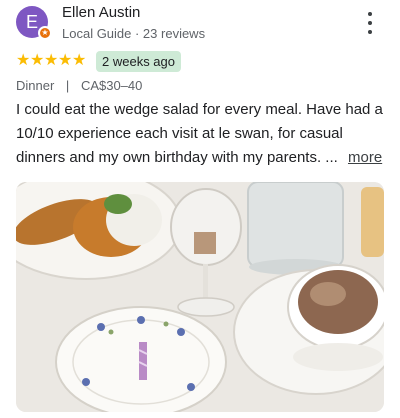 This screenshot has width=400, height=418. I want to click on more-link: more, so click(365, 157).